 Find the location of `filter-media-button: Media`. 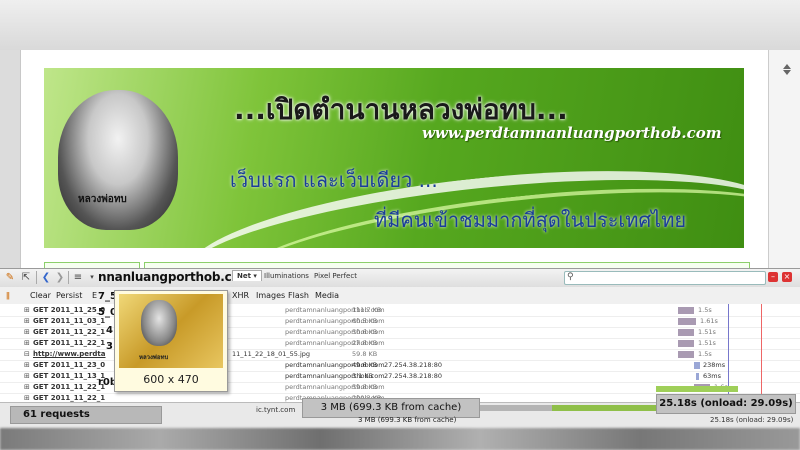

filter-media-button: Media is located at coordinates (327, 295).